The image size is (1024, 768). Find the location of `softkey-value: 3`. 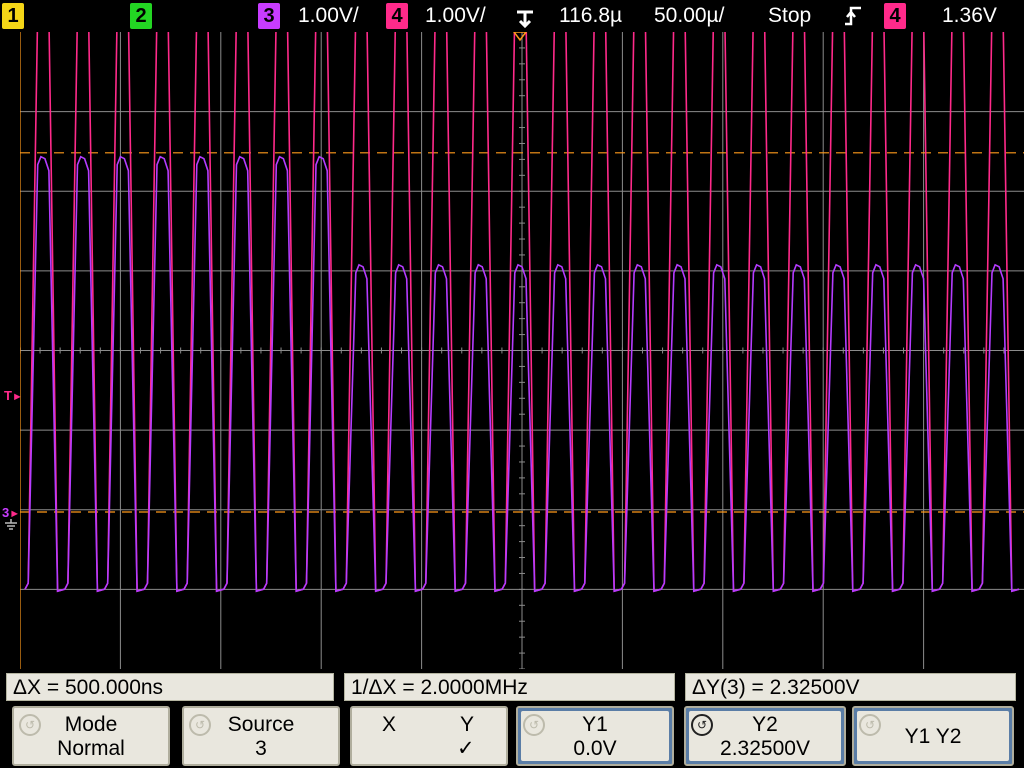

softkey-value: 3 is located at coordinates (261, 748).